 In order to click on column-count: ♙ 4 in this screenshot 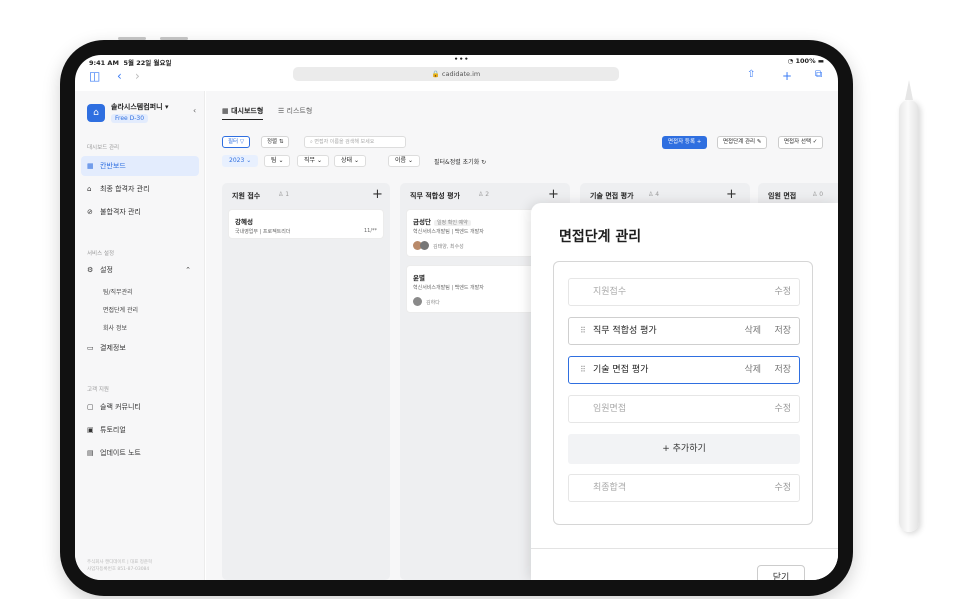, I will do `click(654, 194)`.